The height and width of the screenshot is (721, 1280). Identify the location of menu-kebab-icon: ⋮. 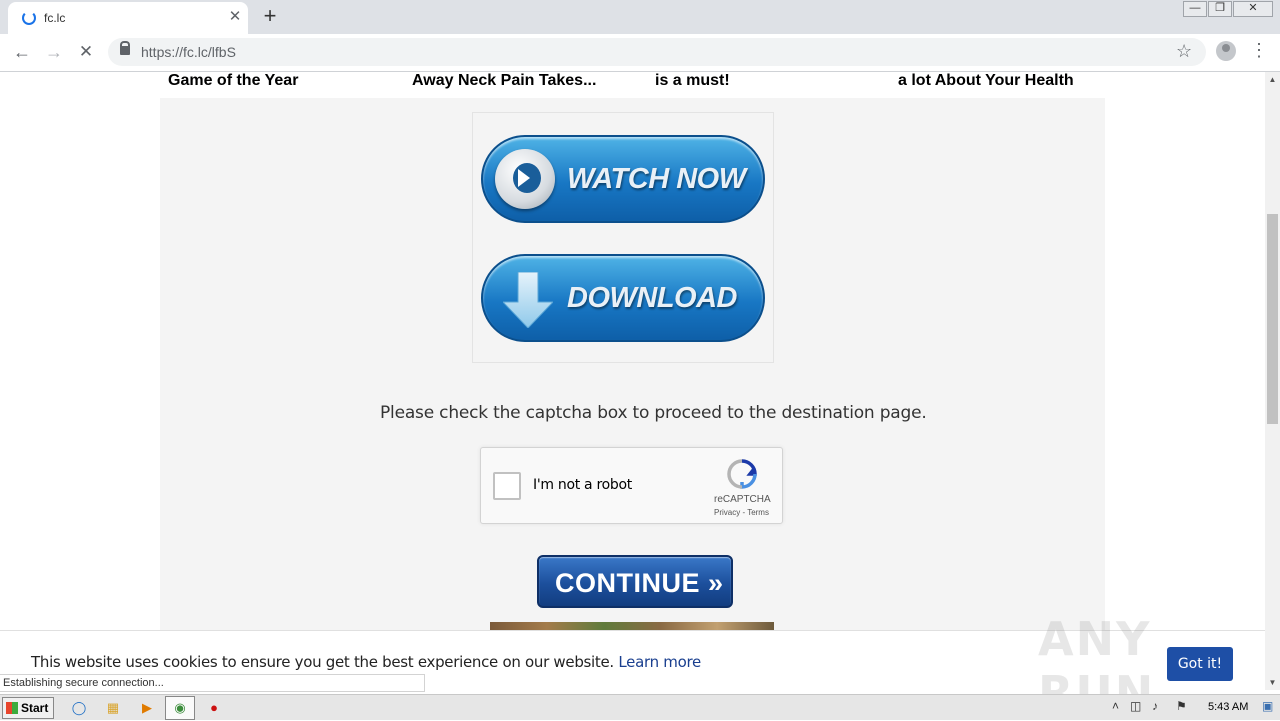
(1259, 50).